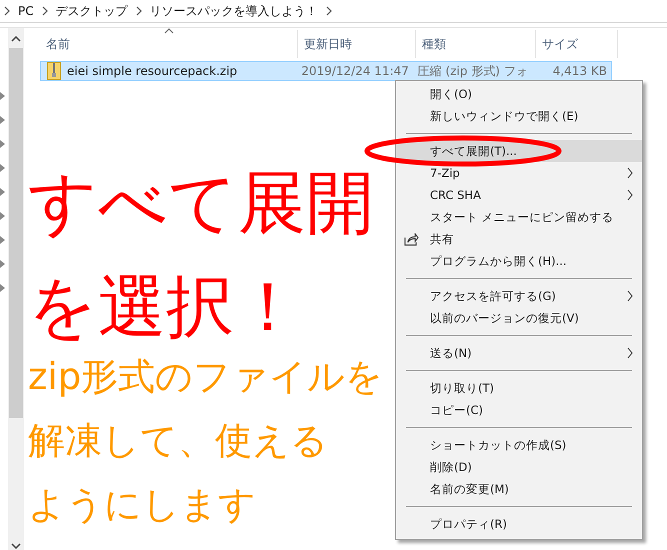 The height and width of the screenshot is (550, 667). What do you see at coordinates (142, 505) in the screenshot?
I see `note-text: ようにします` at bounding box center [142, 505].